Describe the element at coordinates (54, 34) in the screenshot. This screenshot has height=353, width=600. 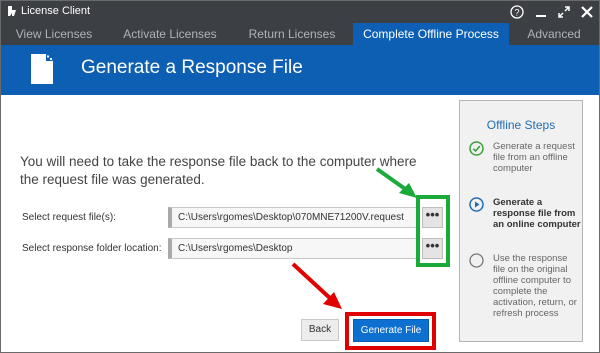
I see `tab-view-licenses: View Licenses` at that location.